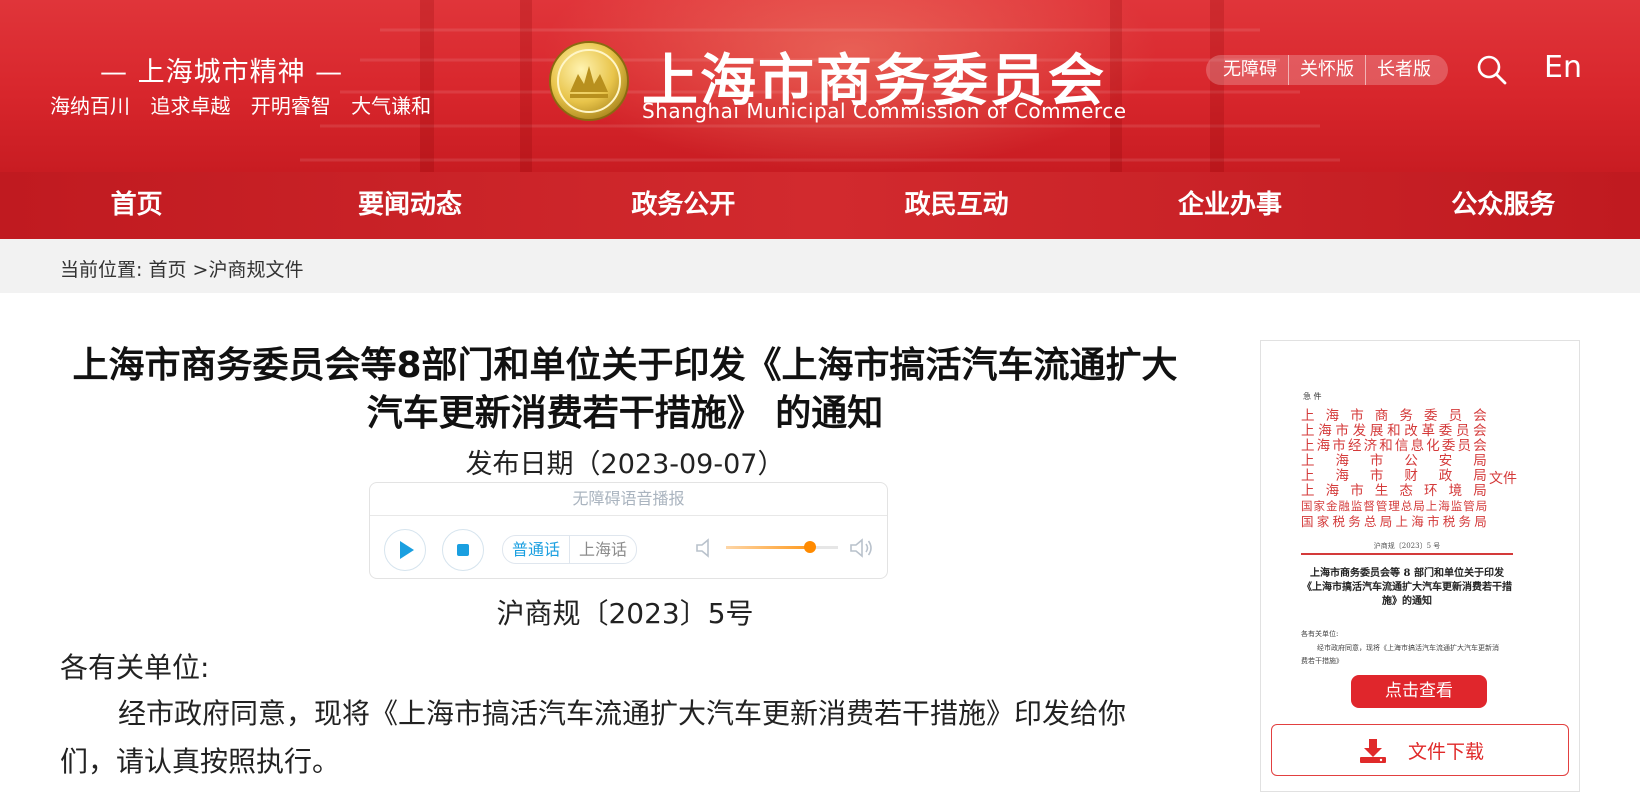 The height and width of the screenshot is (796, 1640). Describe the element at coordinates (1394, 431) in the screenshot. I see `thumbnail-issuer: 上海市发展和改革委员会` at that location.